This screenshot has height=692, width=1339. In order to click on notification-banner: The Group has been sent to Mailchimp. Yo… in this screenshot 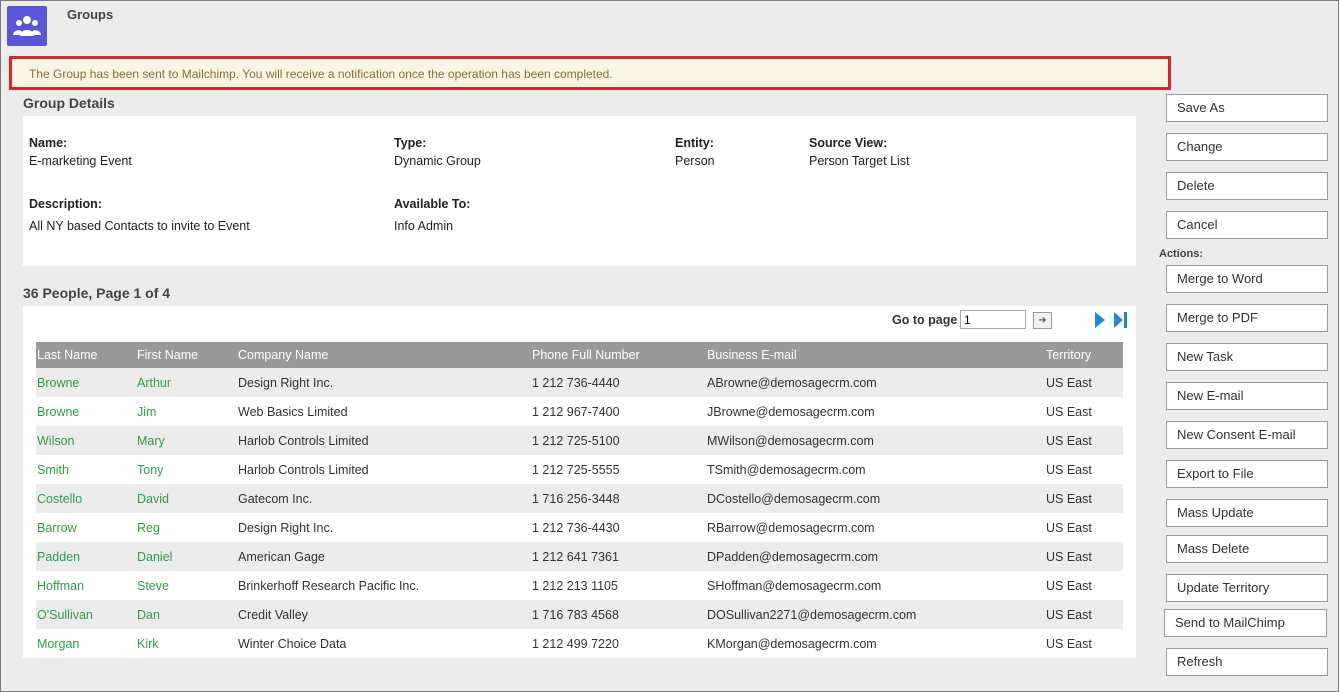, I will do `click(590, 73)`.